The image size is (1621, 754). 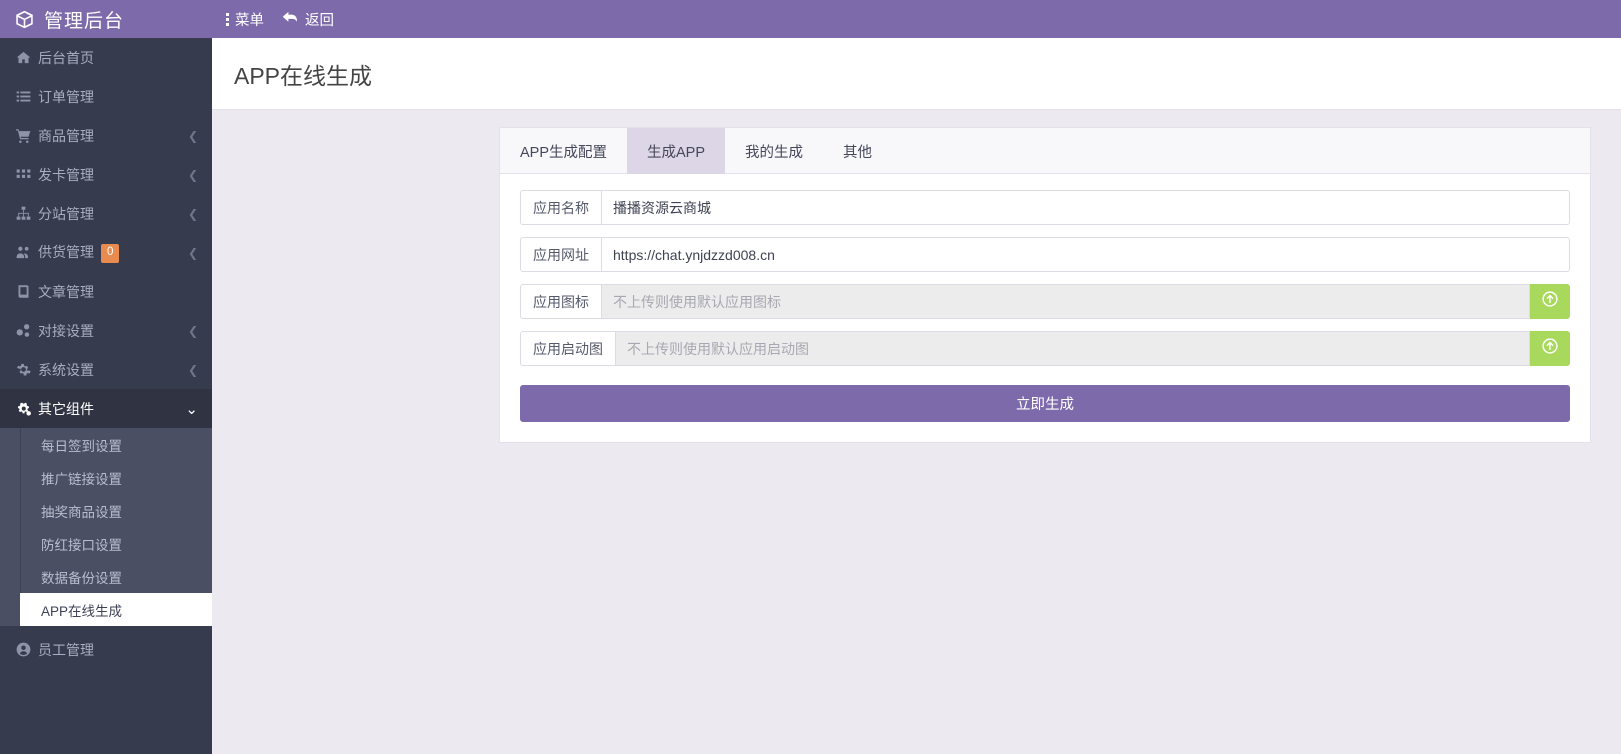 I want to click on sidebar-item-supply: 供货管理 0 ❮, so click(x=106, y=252).